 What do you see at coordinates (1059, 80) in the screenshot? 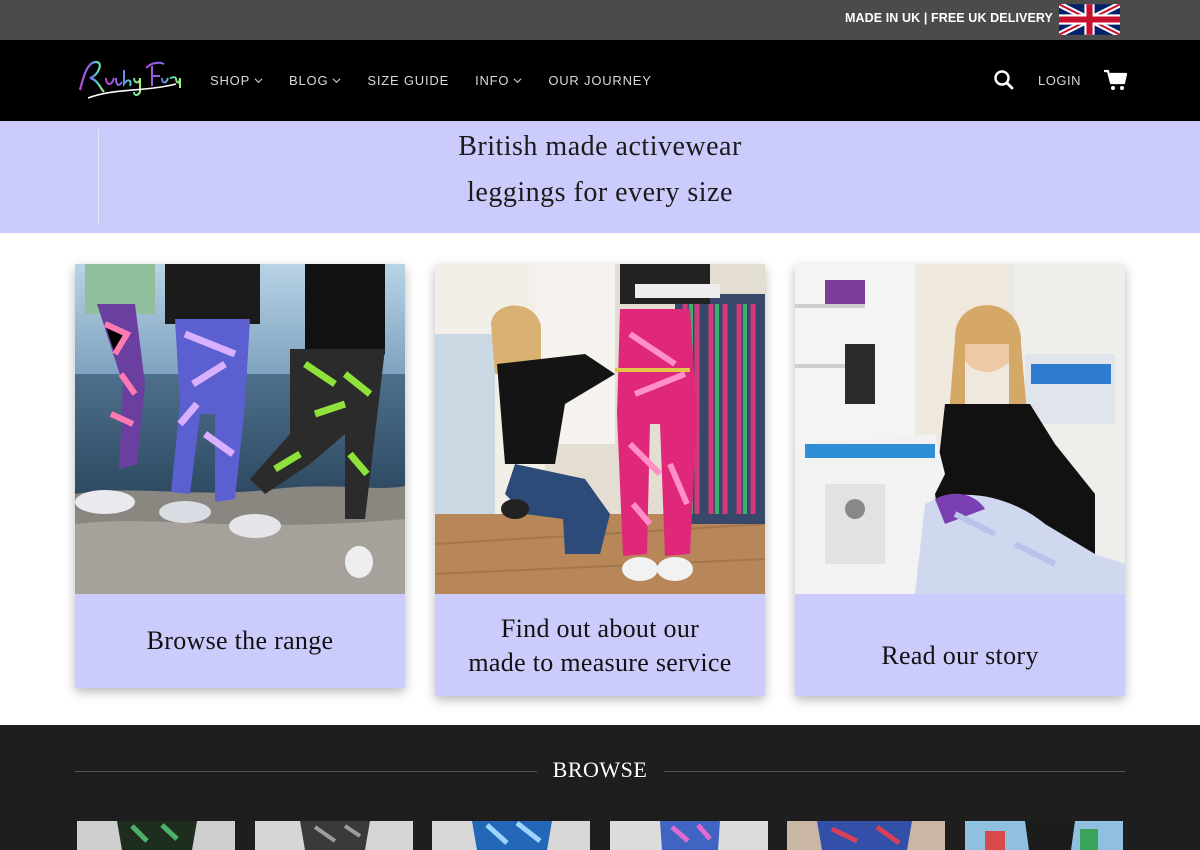
I see `login-link: LOGIN` at bounding box center [1059, 80].